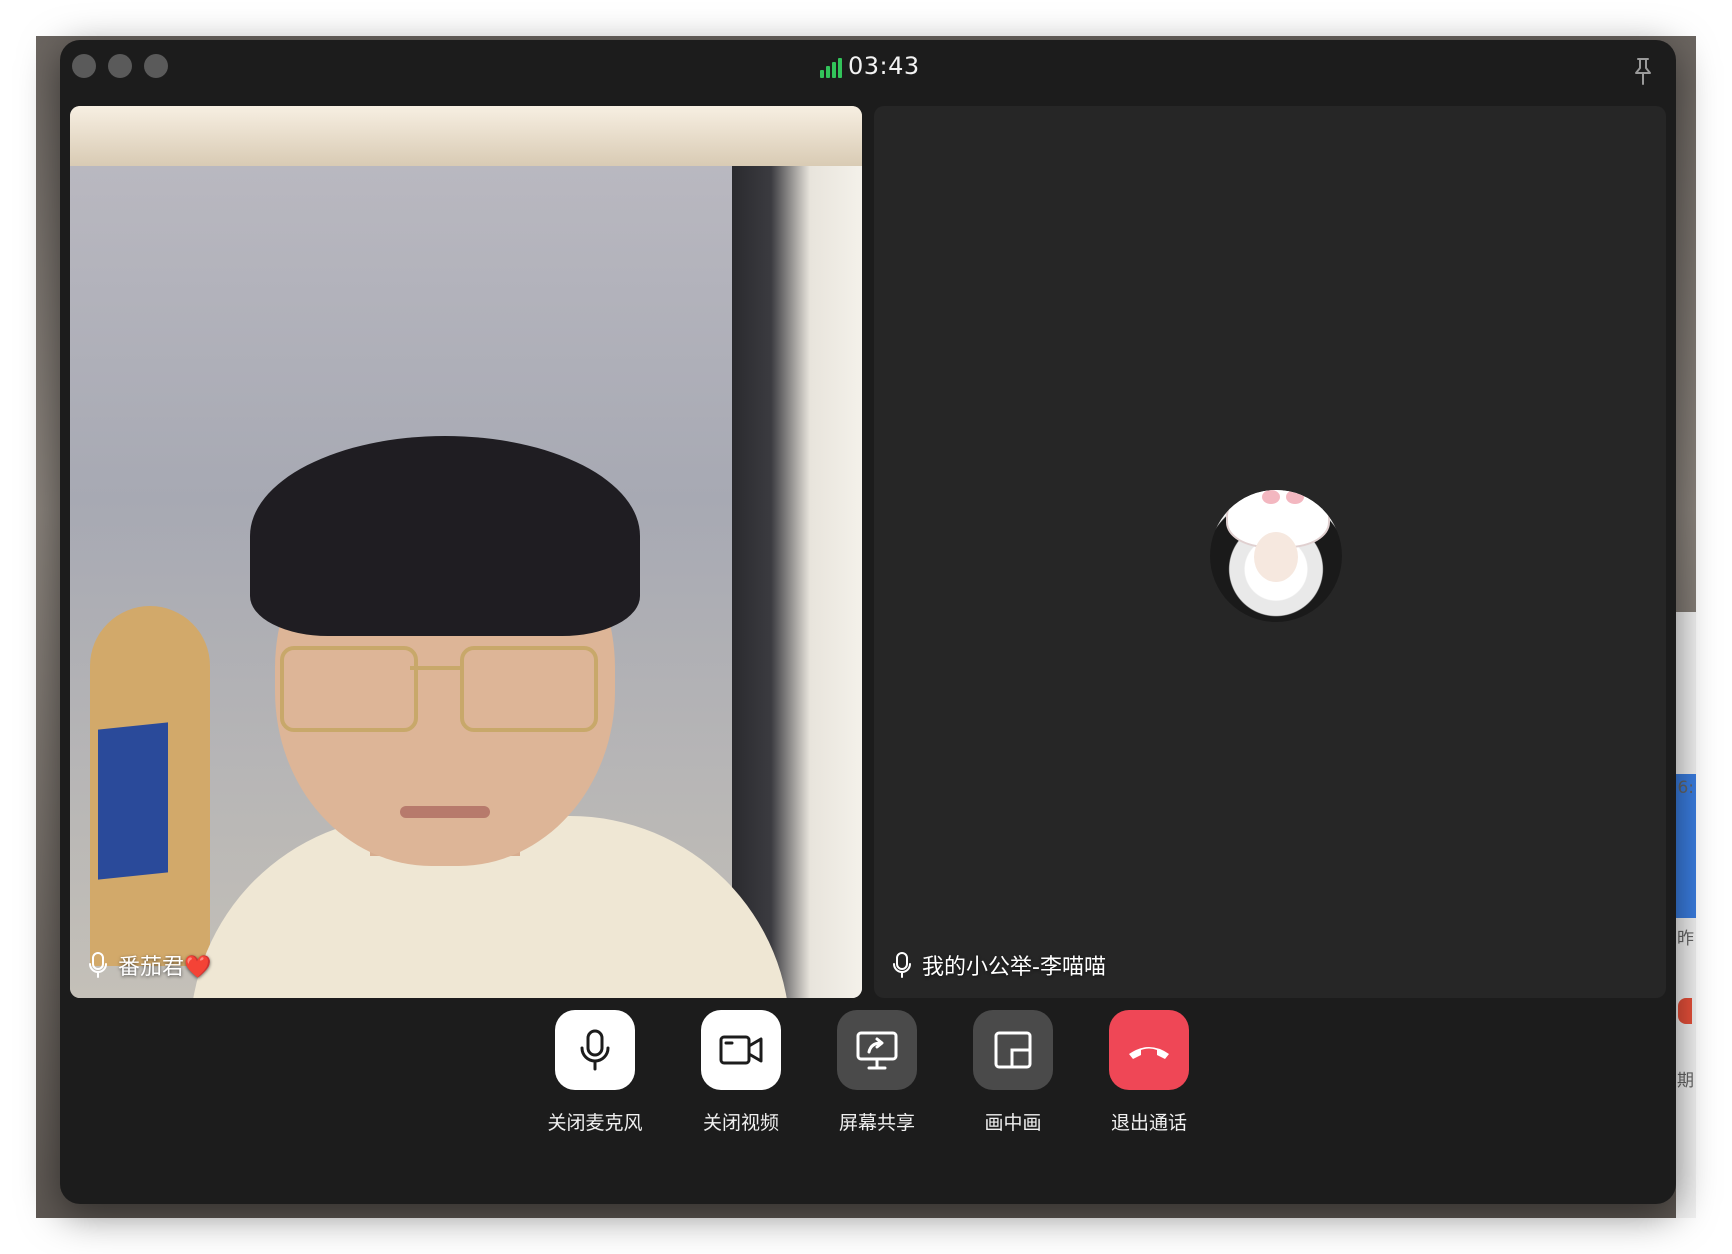 Image resolution: width=1732 pixels, height=1254 pixels. What do you see at coordinates (1013, 1123) in the screenshot?
I see `picture-in-picture-label: 画中画` at bounding box center [1013, 1123].